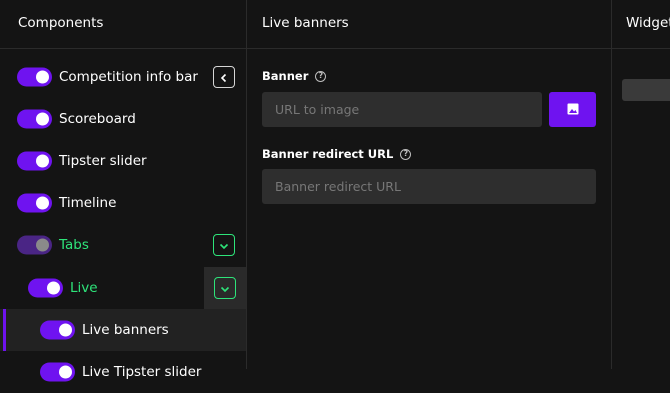  What do you see at coordinates (57, 330) in the screenshot?
I see `toggle-live-banners` at bounding box center [57, 330].